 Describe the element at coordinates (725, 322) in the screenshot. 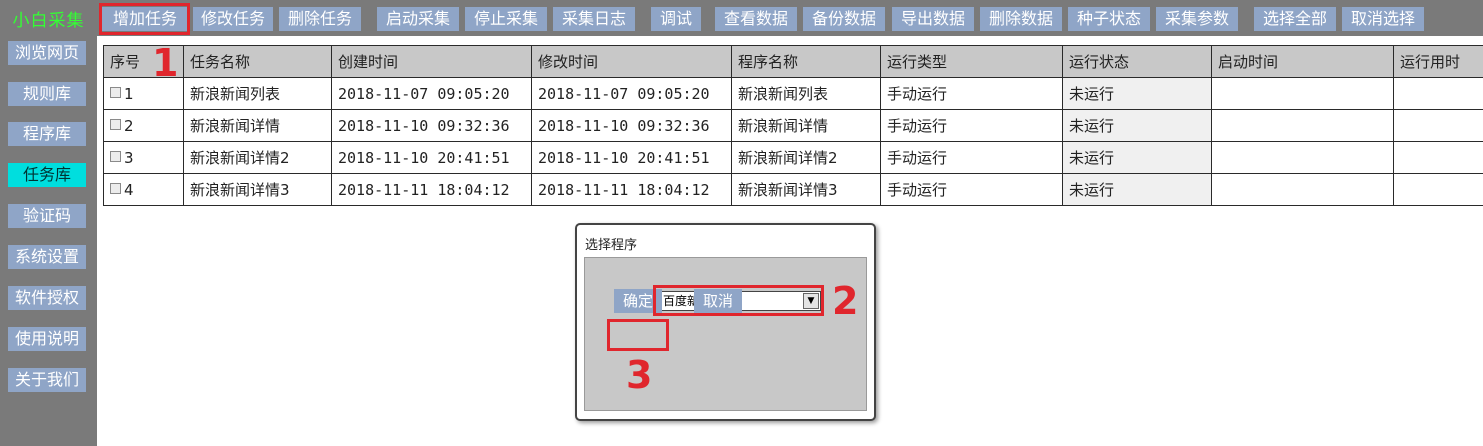

I see `select-program-dialog: 选择程序 程序 百度新闻搜索 ▼` at that location.